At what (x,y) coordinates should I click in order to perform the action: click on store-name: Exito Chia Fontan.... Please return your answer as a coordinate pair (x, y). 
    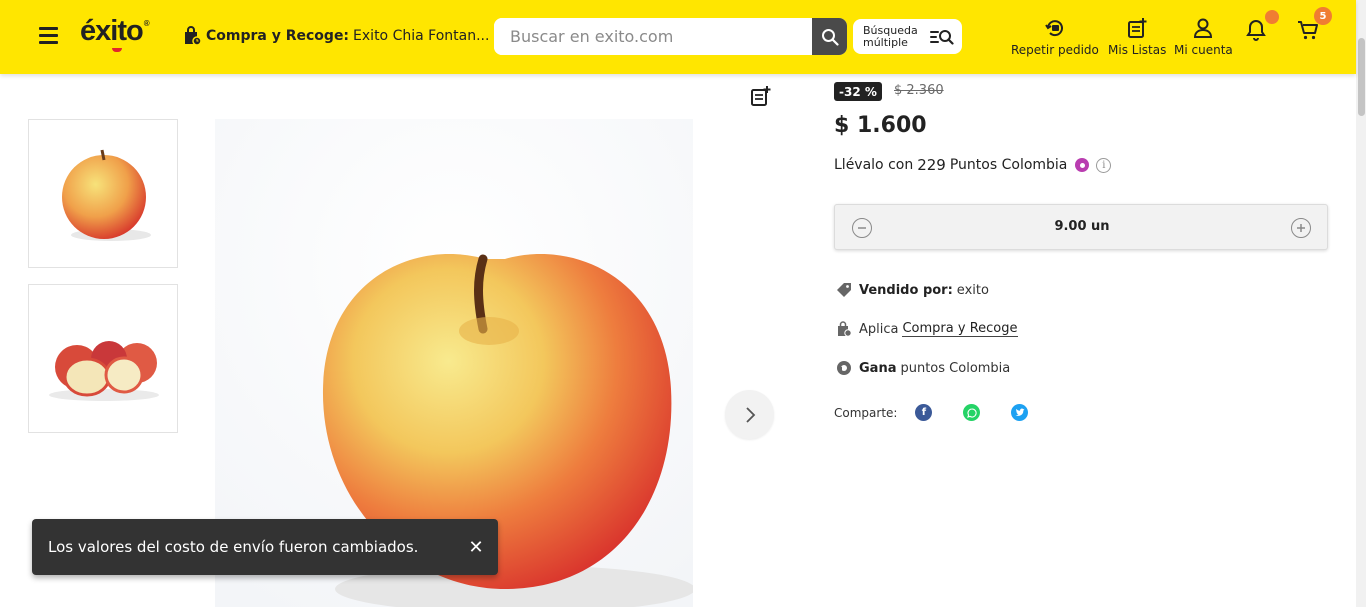
    Looking at the image, I should click on (421, 36).